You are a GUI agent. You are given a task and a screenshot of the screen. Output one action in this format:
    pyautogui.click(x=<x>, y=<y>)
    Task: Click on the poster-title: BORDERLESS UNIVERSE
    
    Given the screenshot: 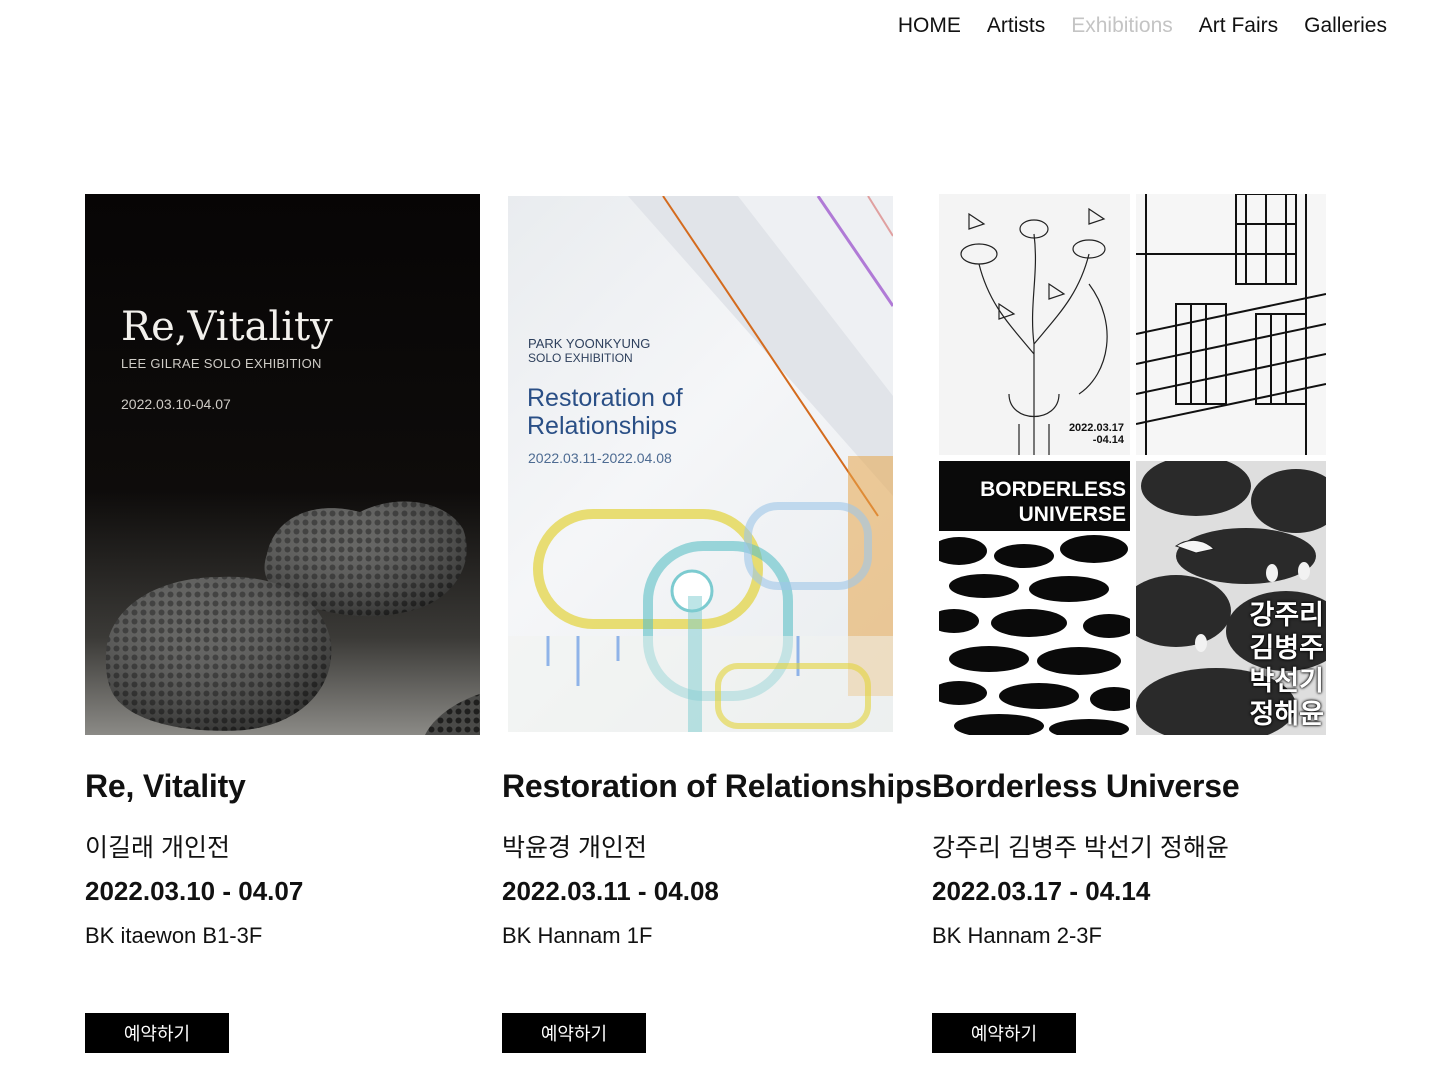 What is the action you would take?
    pyautogui.click(x=1053, y=502)
    